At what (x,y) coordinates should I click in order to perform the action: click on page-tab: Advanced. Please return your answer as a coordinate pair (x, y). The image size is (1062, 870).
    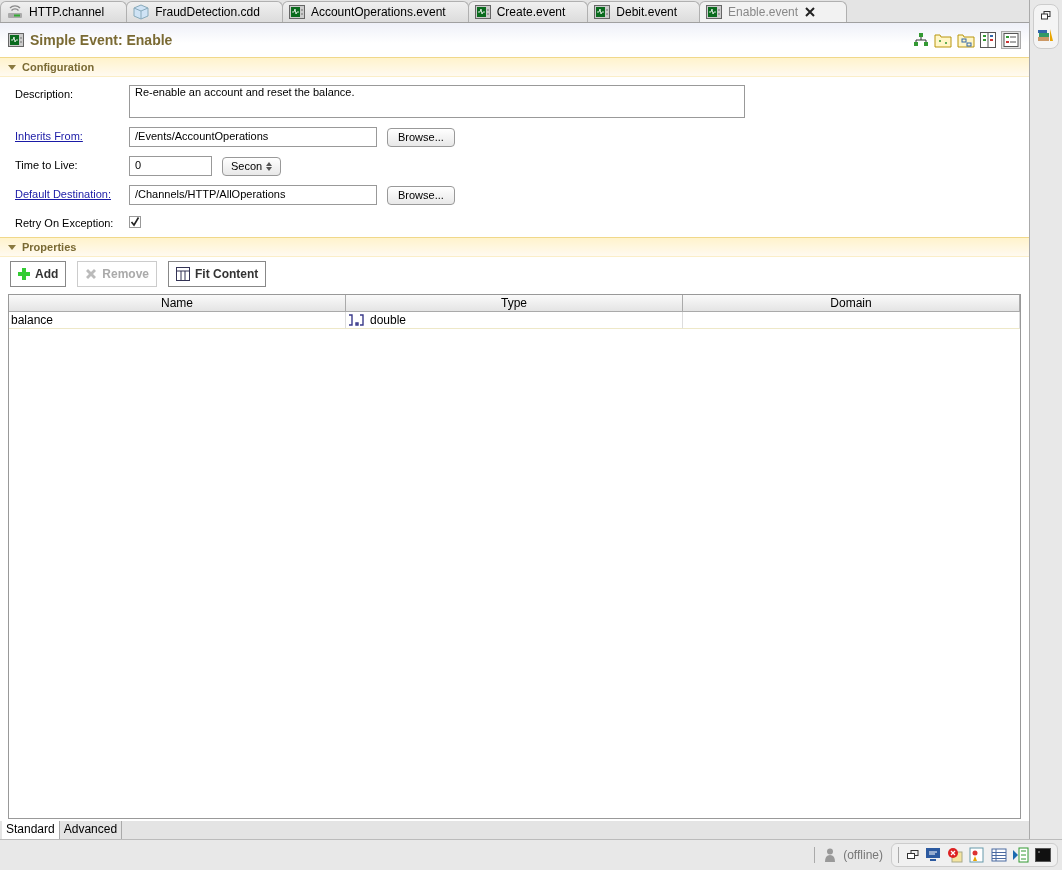
    Looking at the image, I should click on (91, 830).